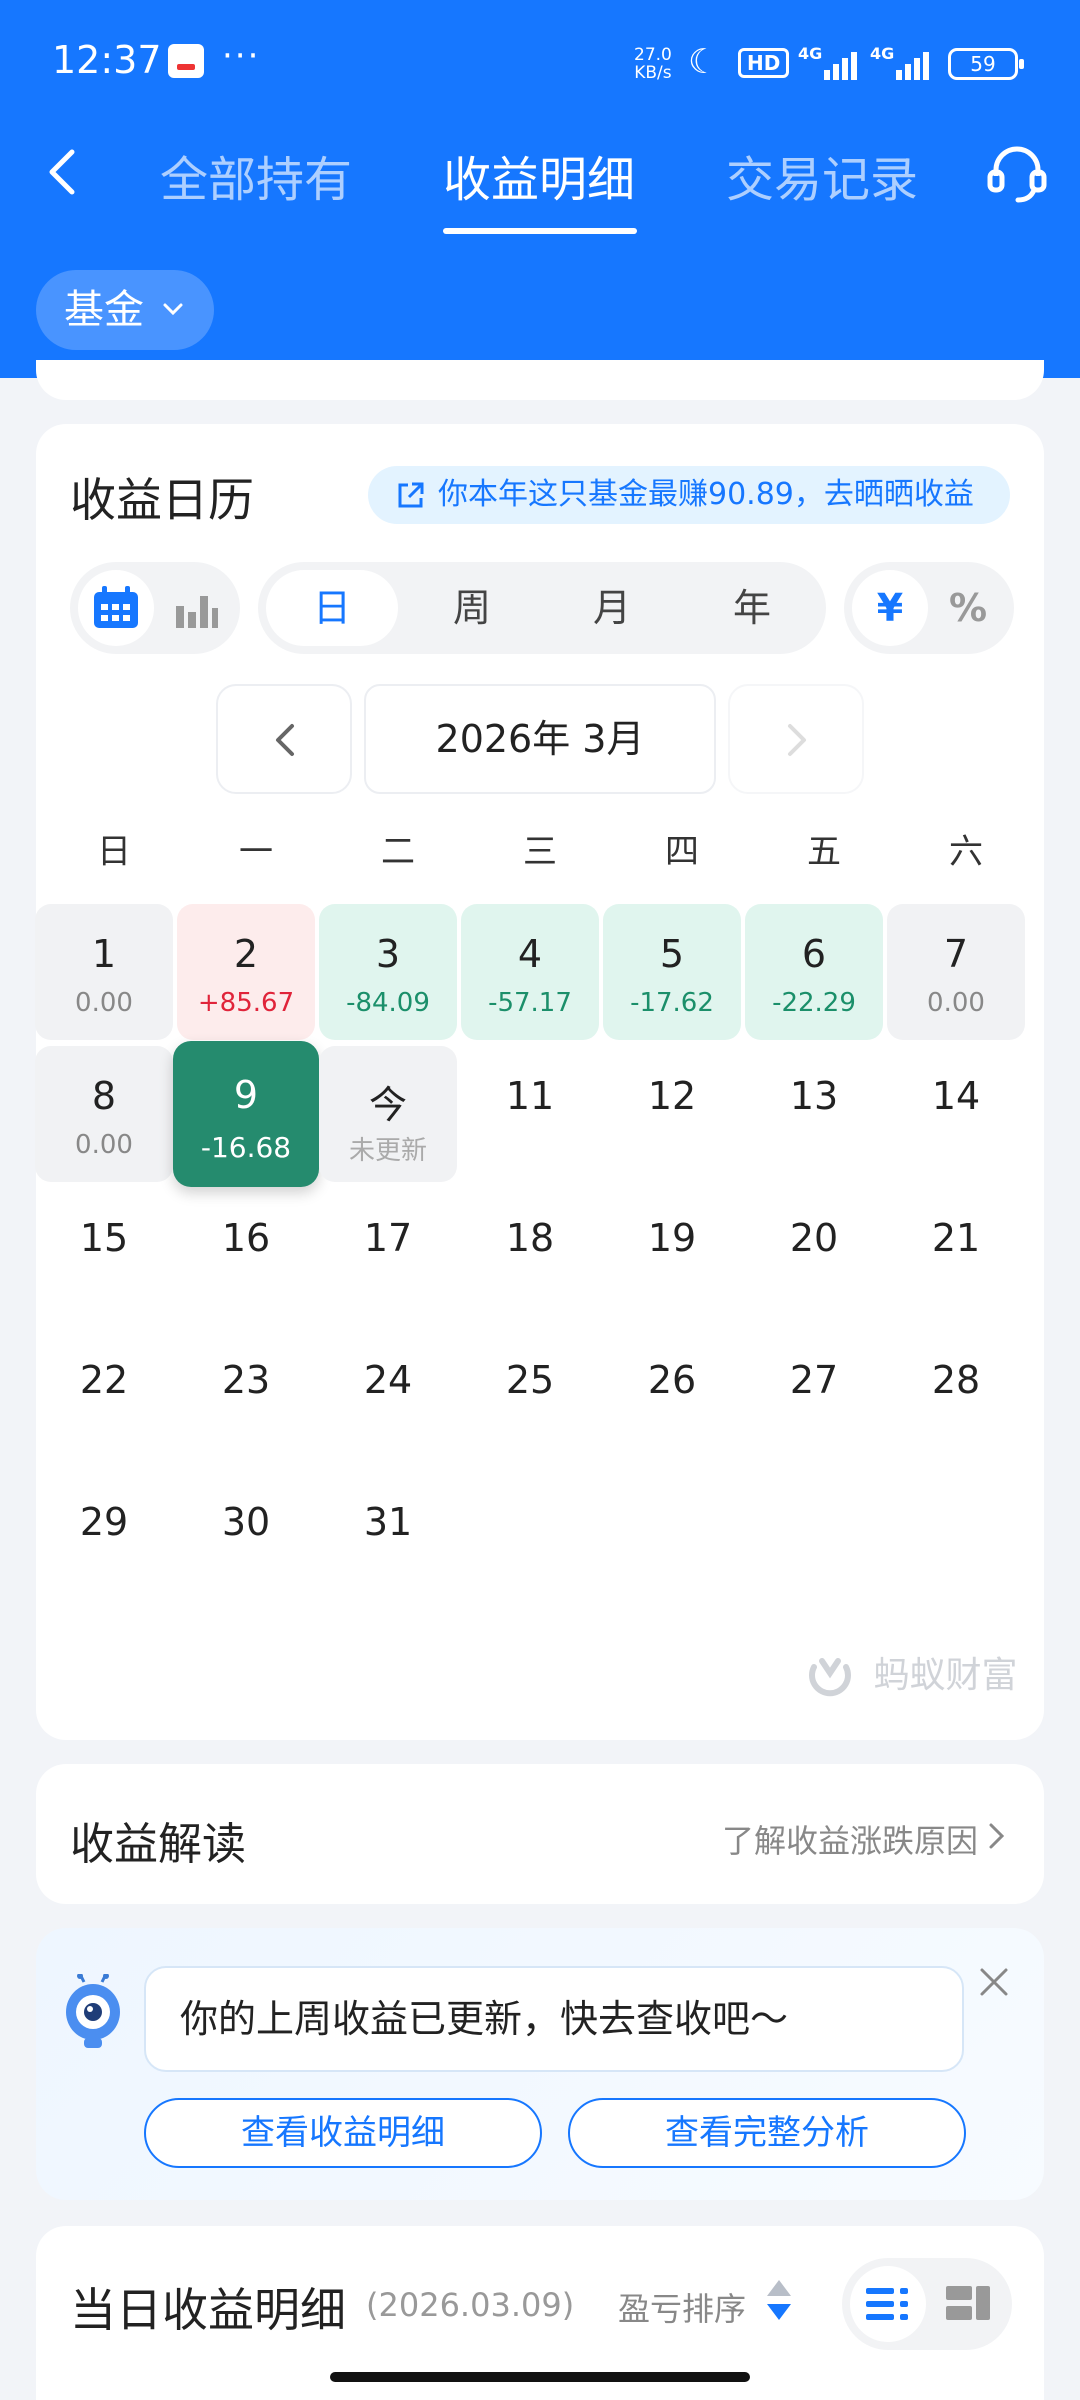  I want to click on prev-month-button, so click(284, 739).